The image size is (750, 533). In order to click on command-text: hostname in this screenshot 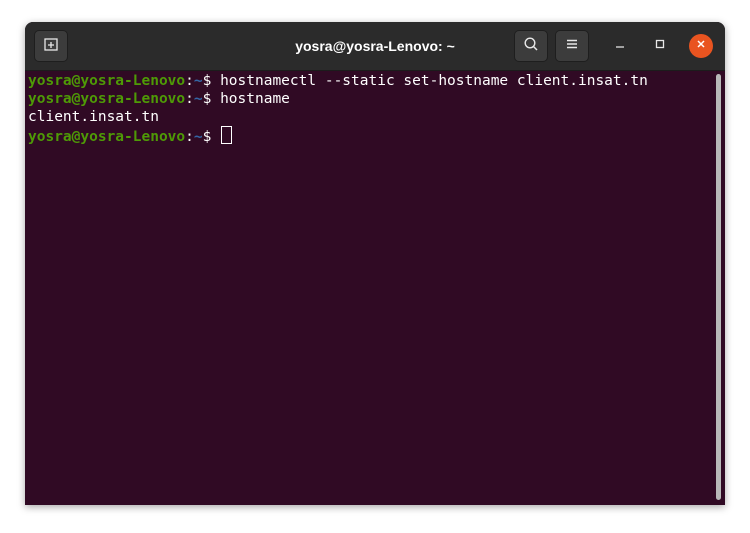, I will do `click(255, 99)`.